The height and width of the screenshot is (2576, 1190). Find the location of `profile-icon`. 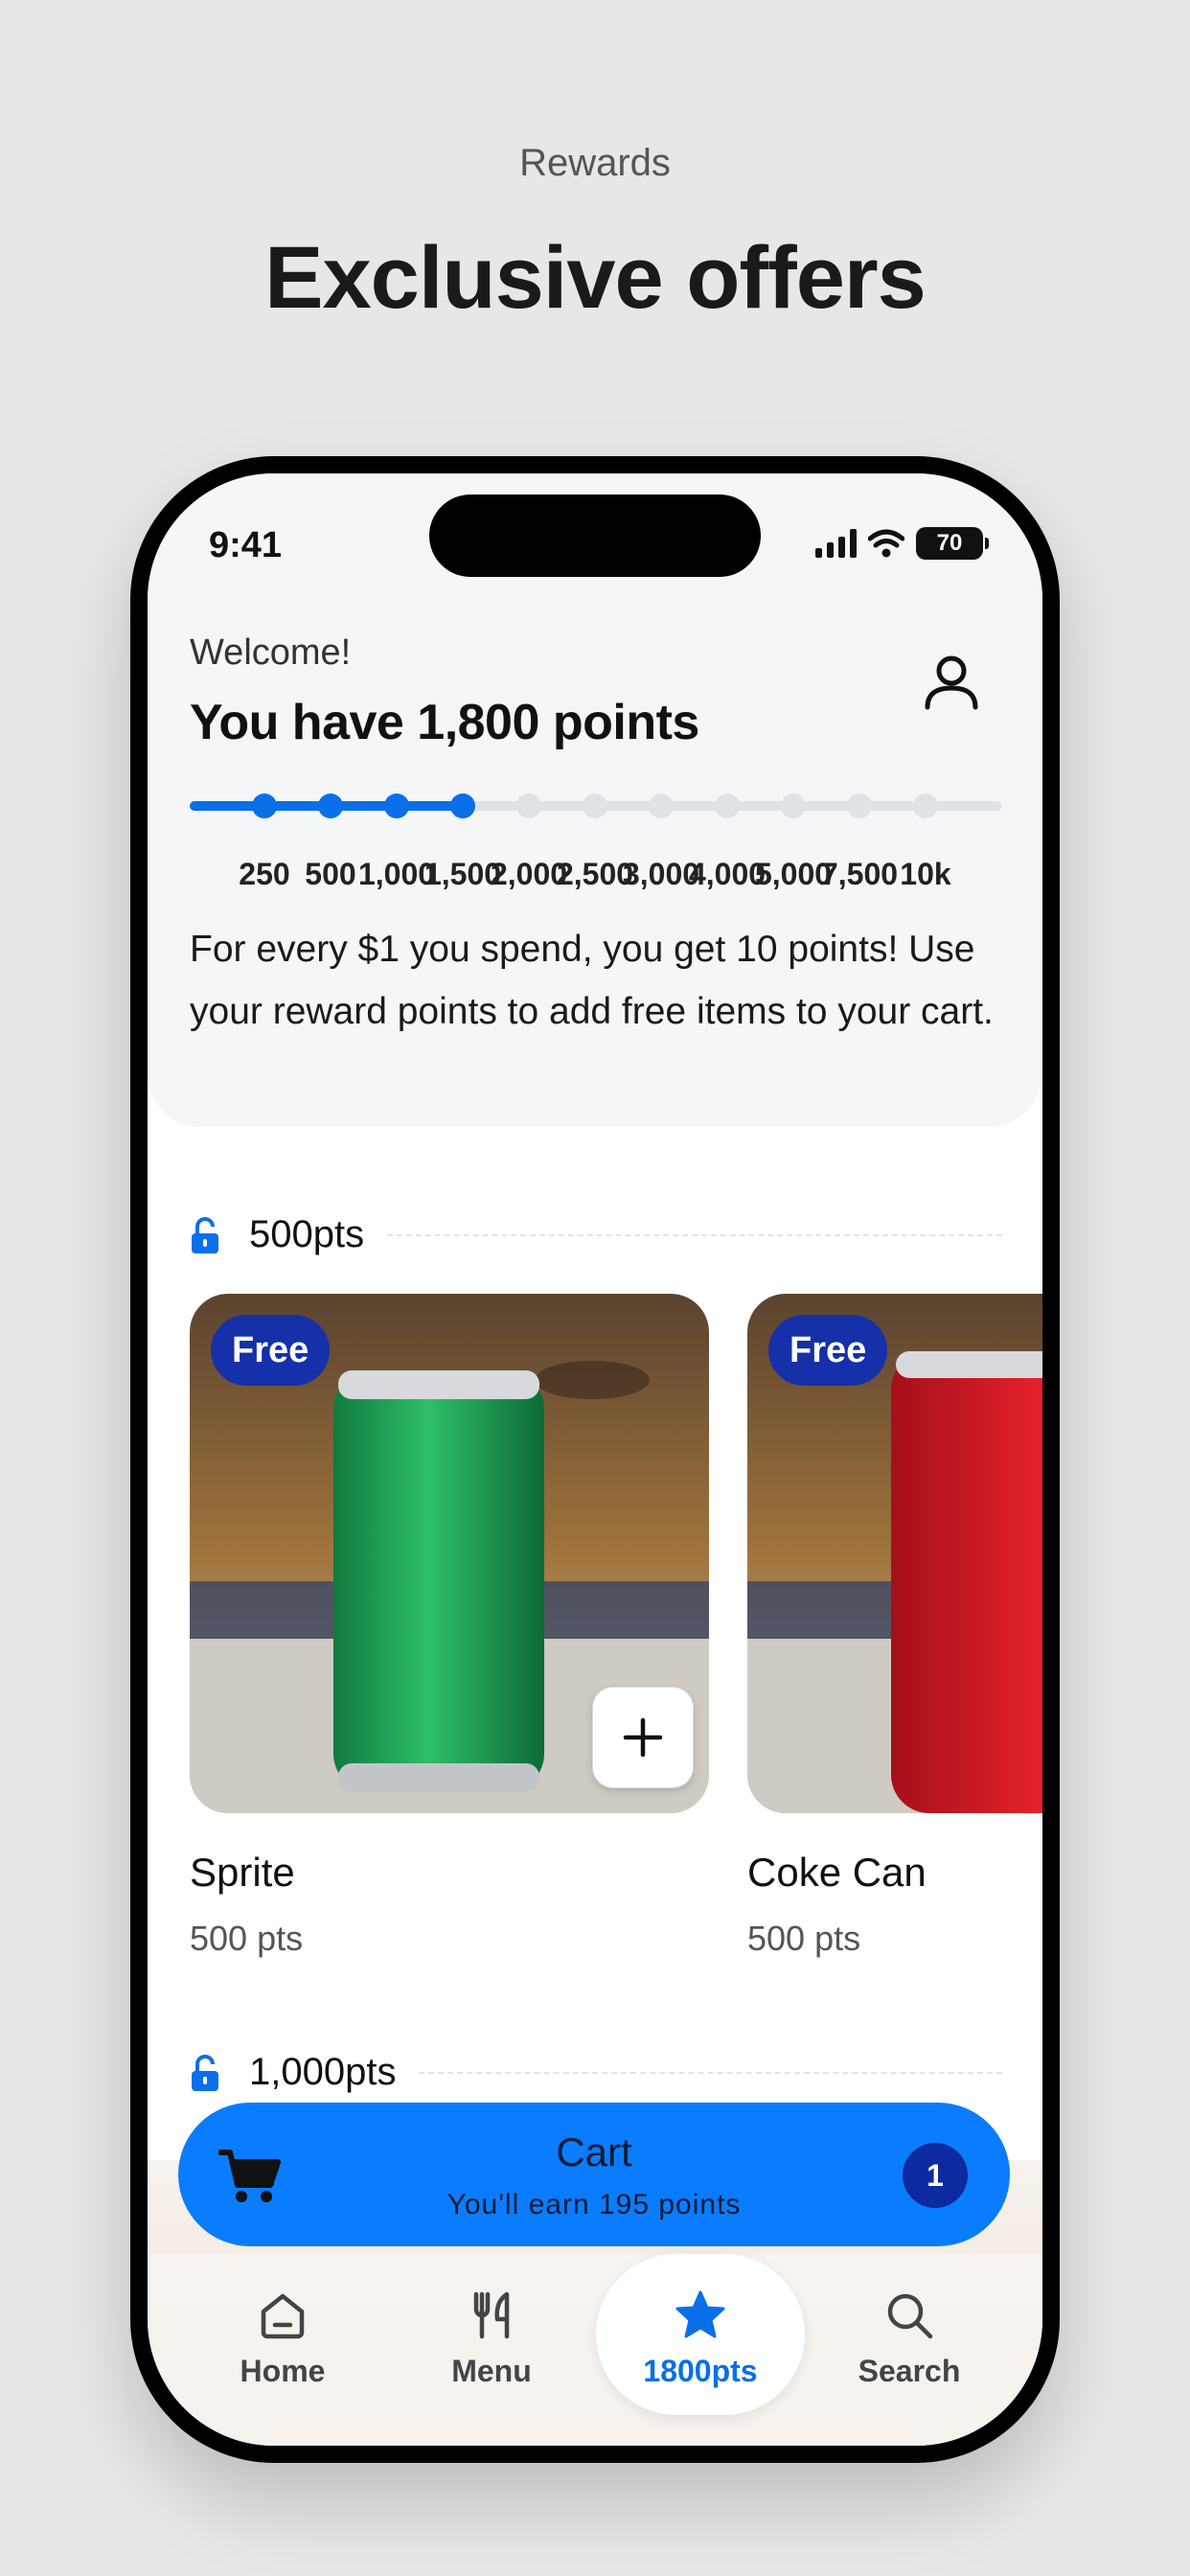

profile-icon is located at coordinates (952, 681).